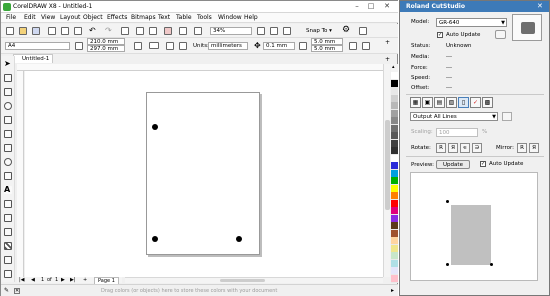 The width and height of the screenshot is (550, 296). I want to click on add-page-icon: +, so click(387, 59).